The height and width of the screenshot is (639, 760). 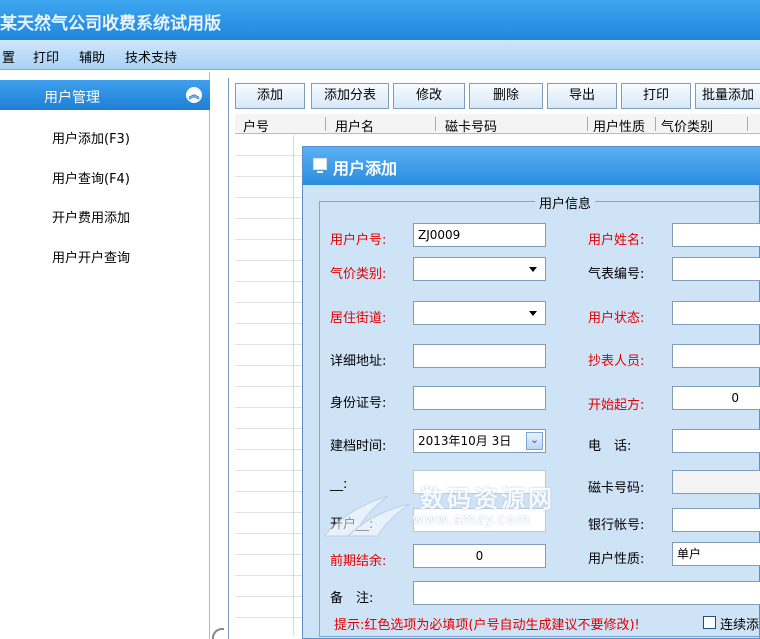 I want to click on menu-bar: 置 打印 辅助 技术支持, so click(x=380, y=55).